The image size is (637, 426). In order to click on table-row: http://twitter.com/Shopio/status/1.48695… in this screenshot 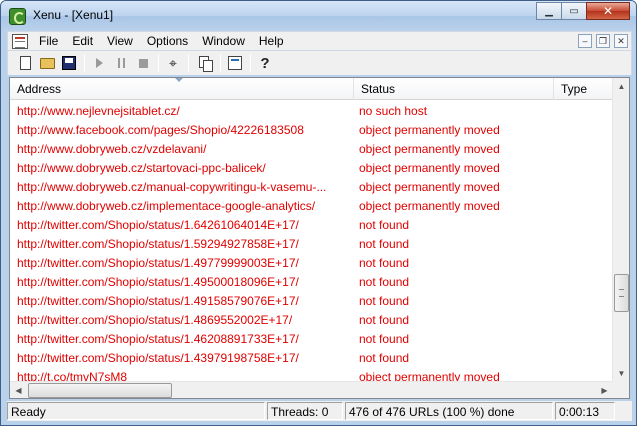, I will do `click(311, 319)`.